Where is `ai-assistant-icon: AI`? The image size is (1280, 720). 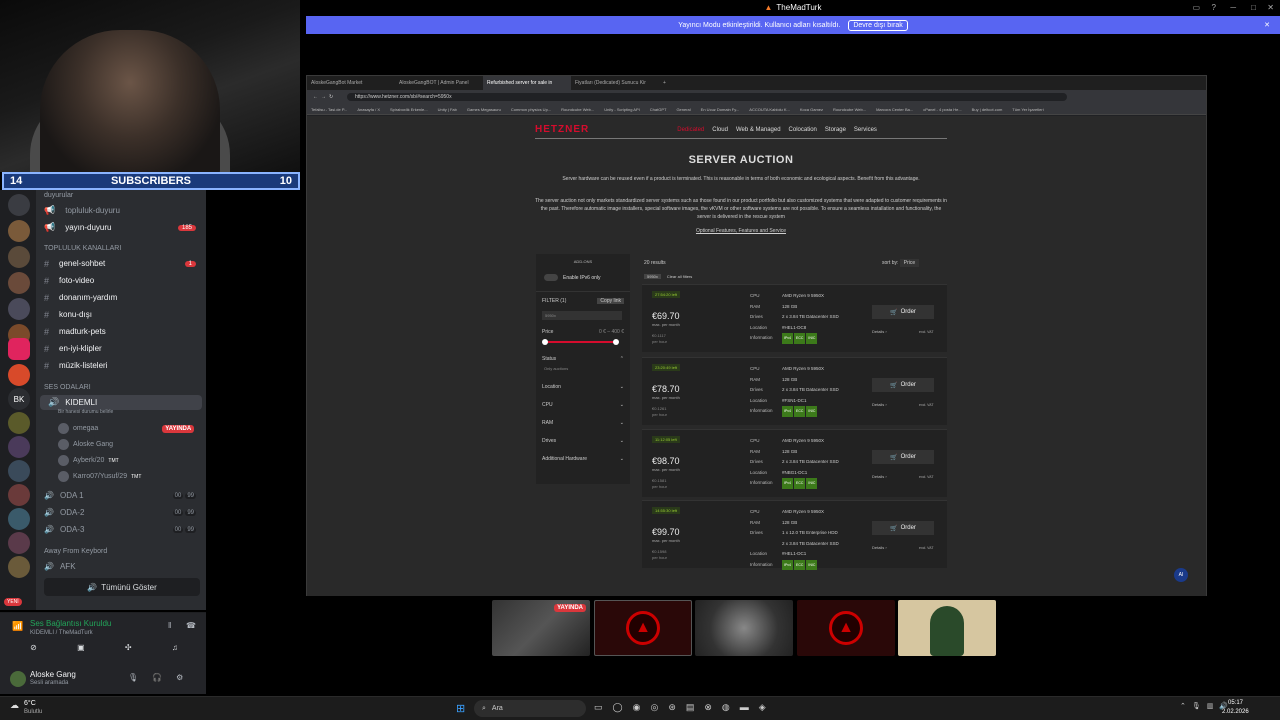
ai-assistant-icon: AI is located at coordinates (1181, 575).